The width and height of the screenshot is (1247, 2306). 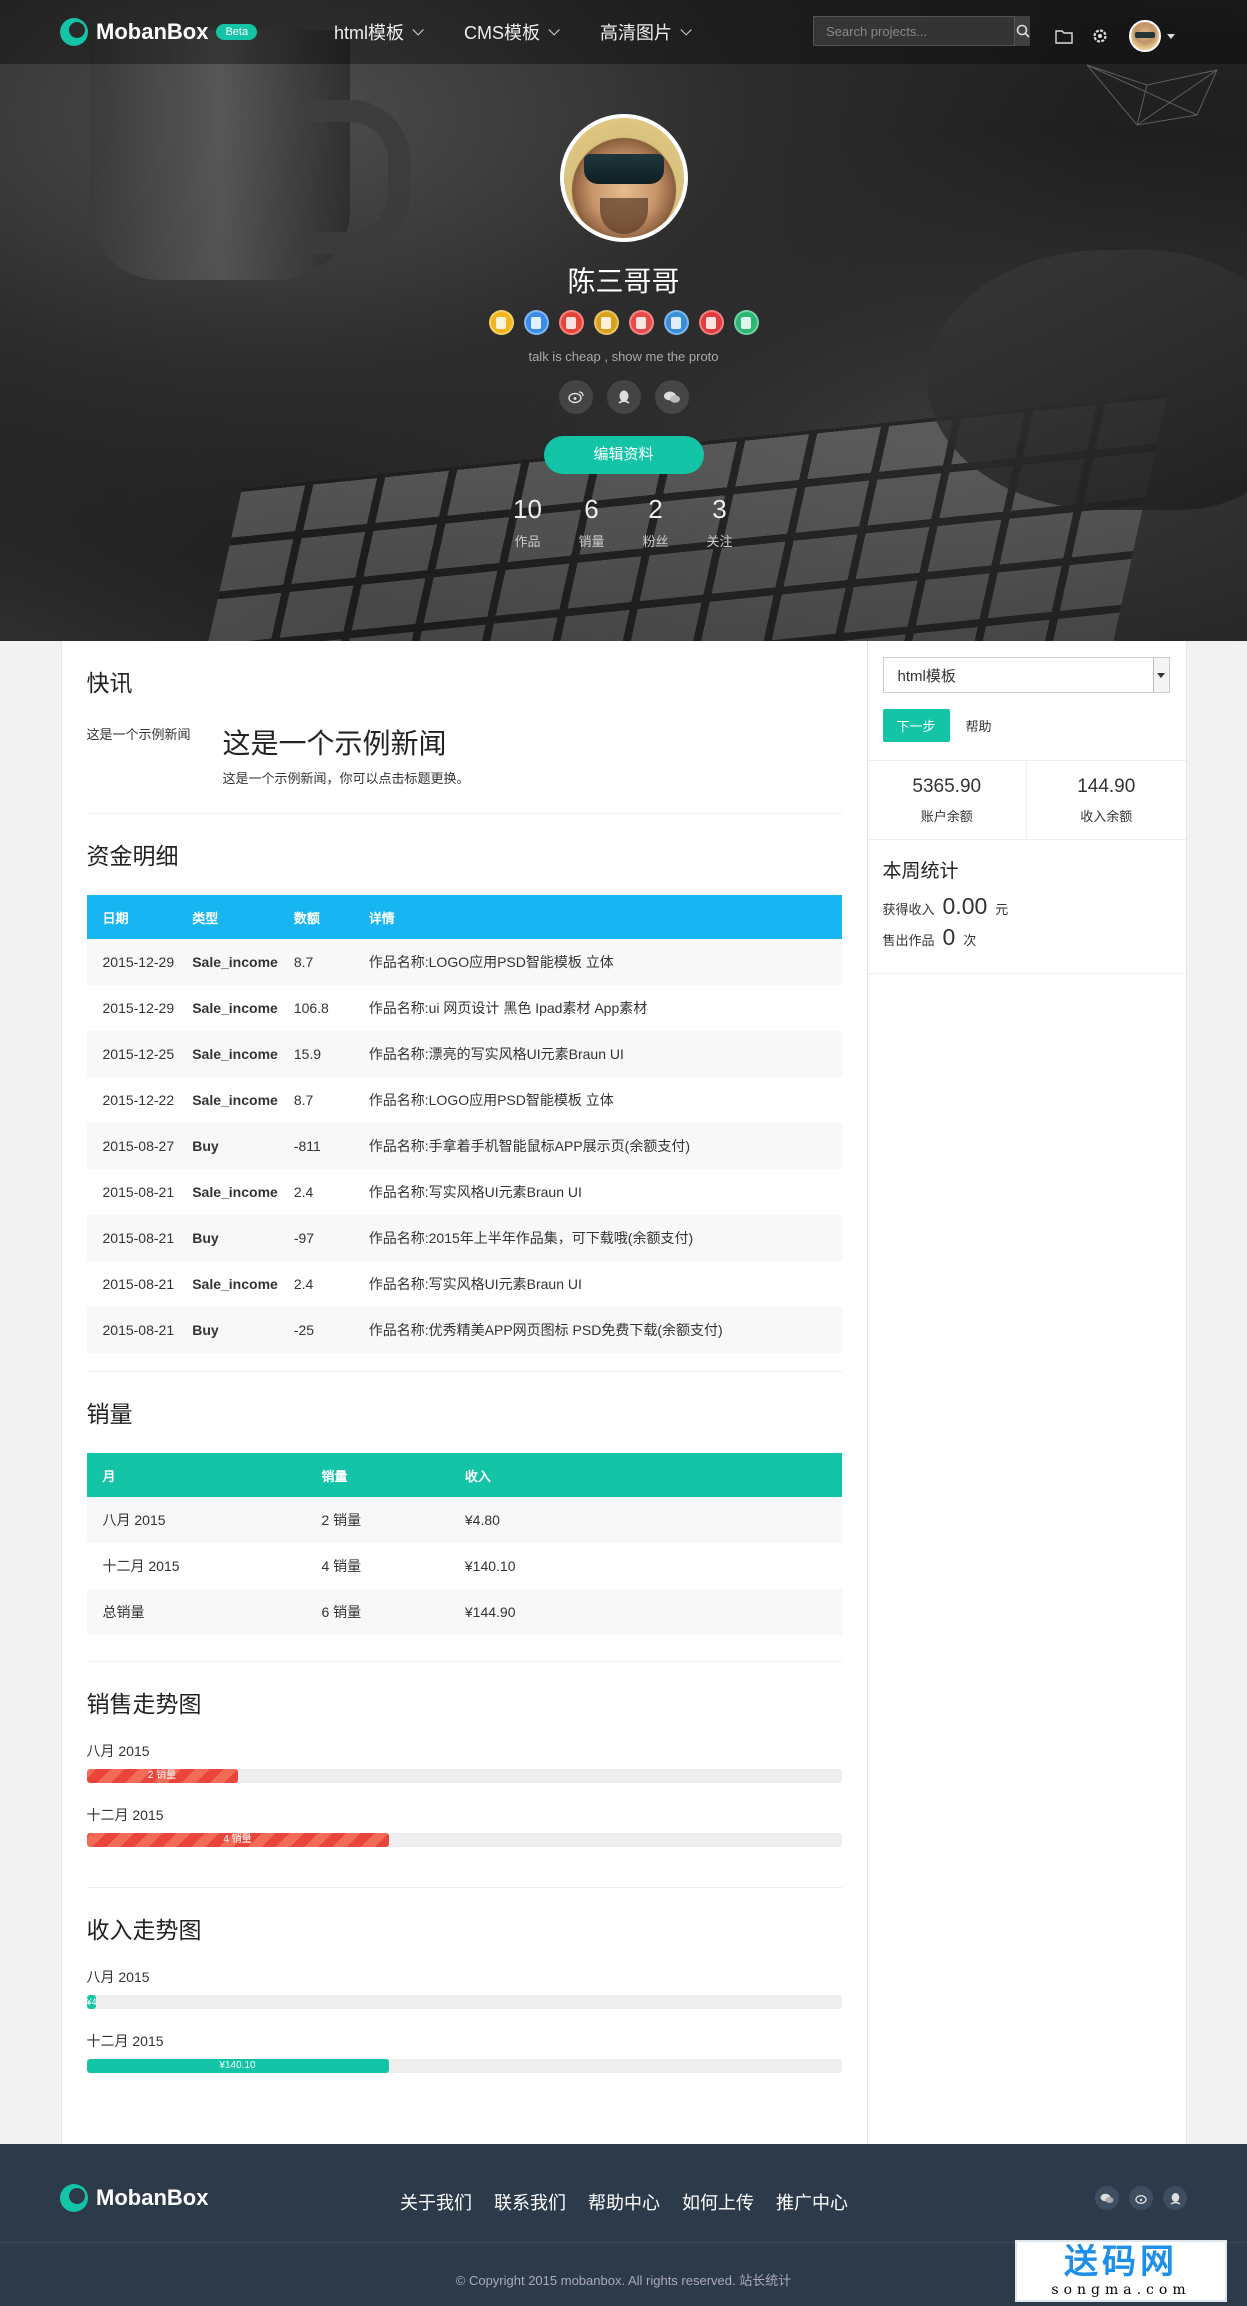 I want to click on table-cell: 总销量, so click(x=196, y=1612).